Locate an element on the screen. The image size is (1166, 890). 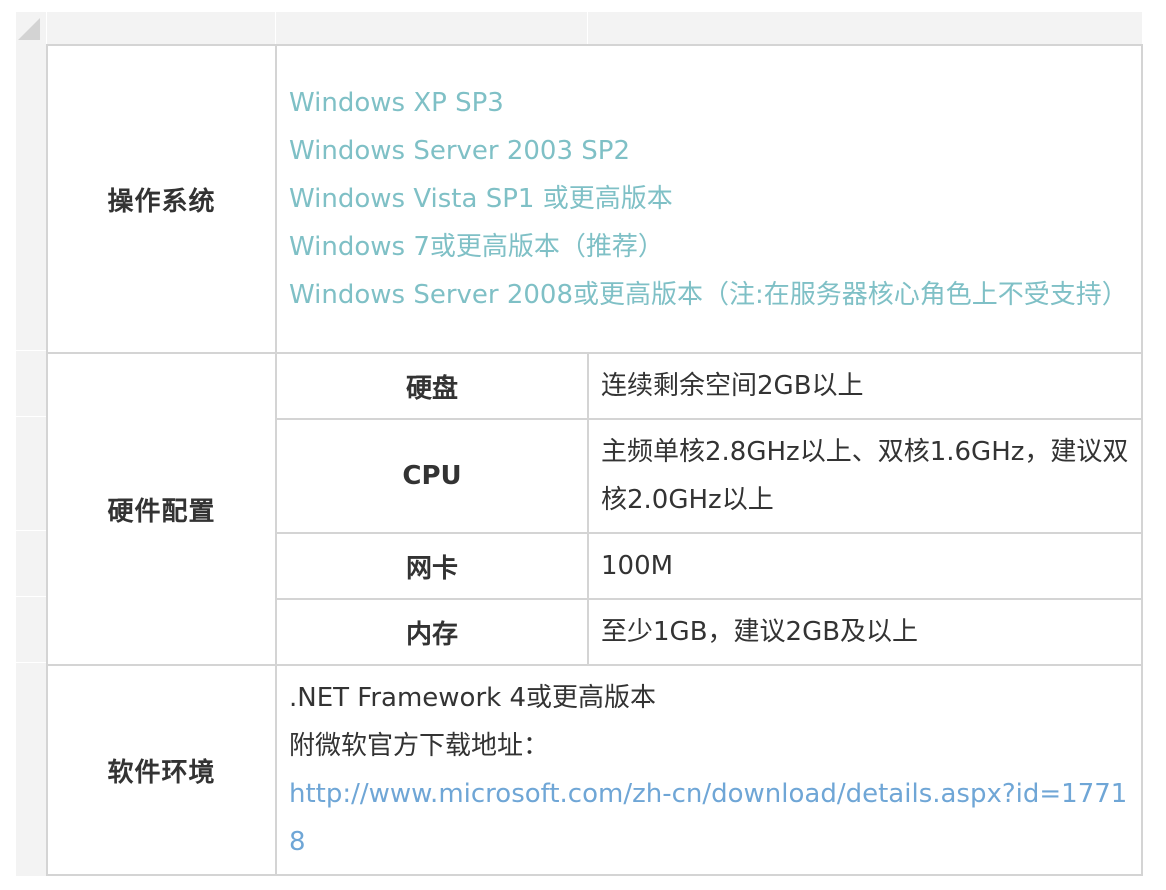
hardware-label-memory: 内存 is located at coordinates (432, 632).